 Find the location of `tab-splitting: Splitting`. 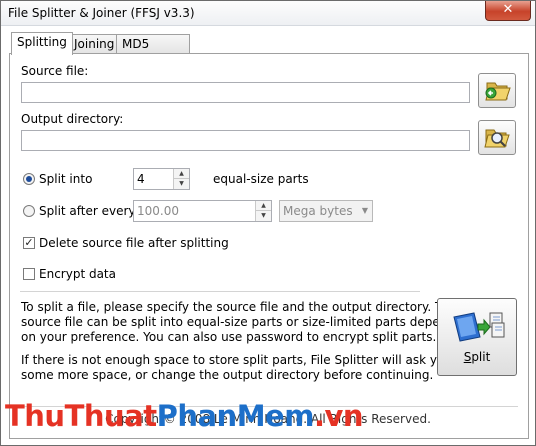

tab-splitting: Splitting is located at coordinates (42, 43).